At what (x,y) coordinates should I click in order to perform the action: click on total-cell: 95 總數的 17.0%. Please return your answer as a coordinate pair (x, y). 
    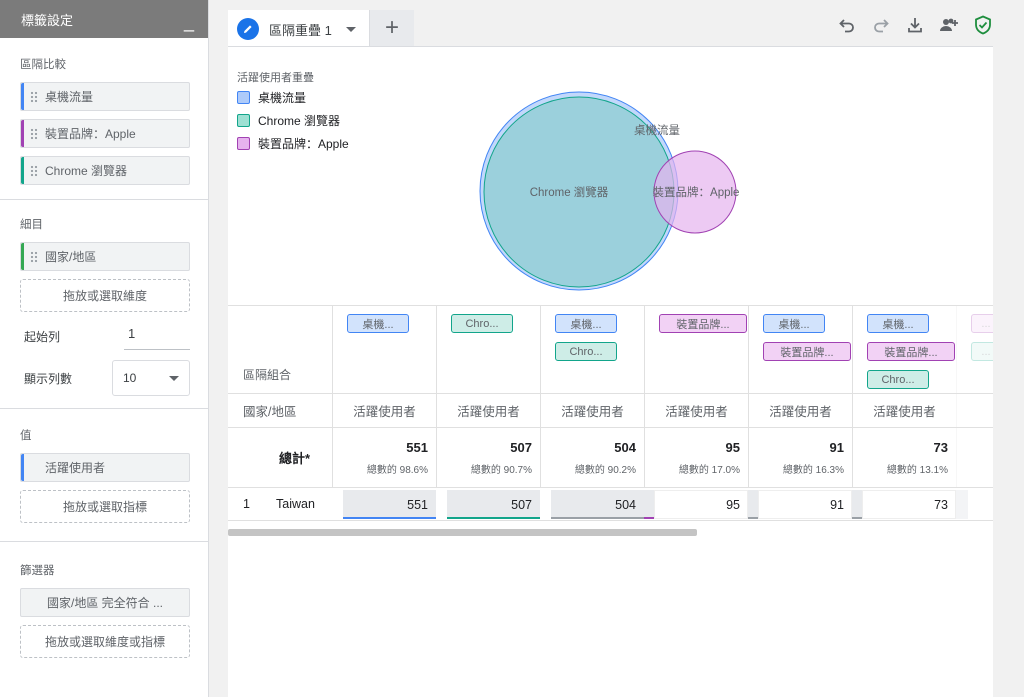
    Looking at the image, I should click on (696, 457).